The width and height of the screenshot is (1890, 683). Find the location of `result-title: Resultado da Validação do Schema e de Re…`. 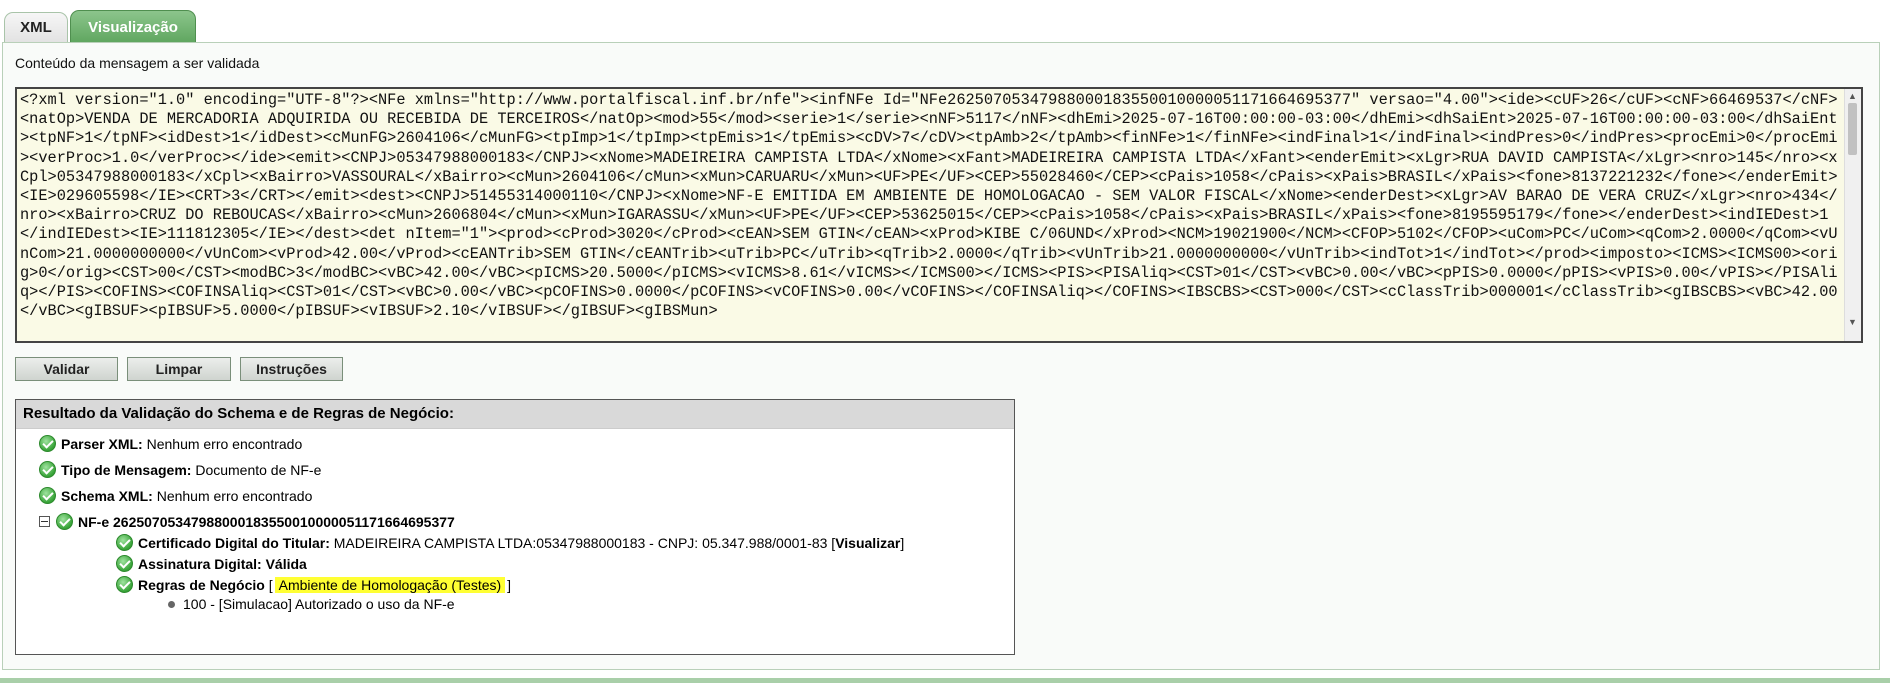

result-title: Resultado da Validação do Schema e de Re… is located at coordinates (515, 414).